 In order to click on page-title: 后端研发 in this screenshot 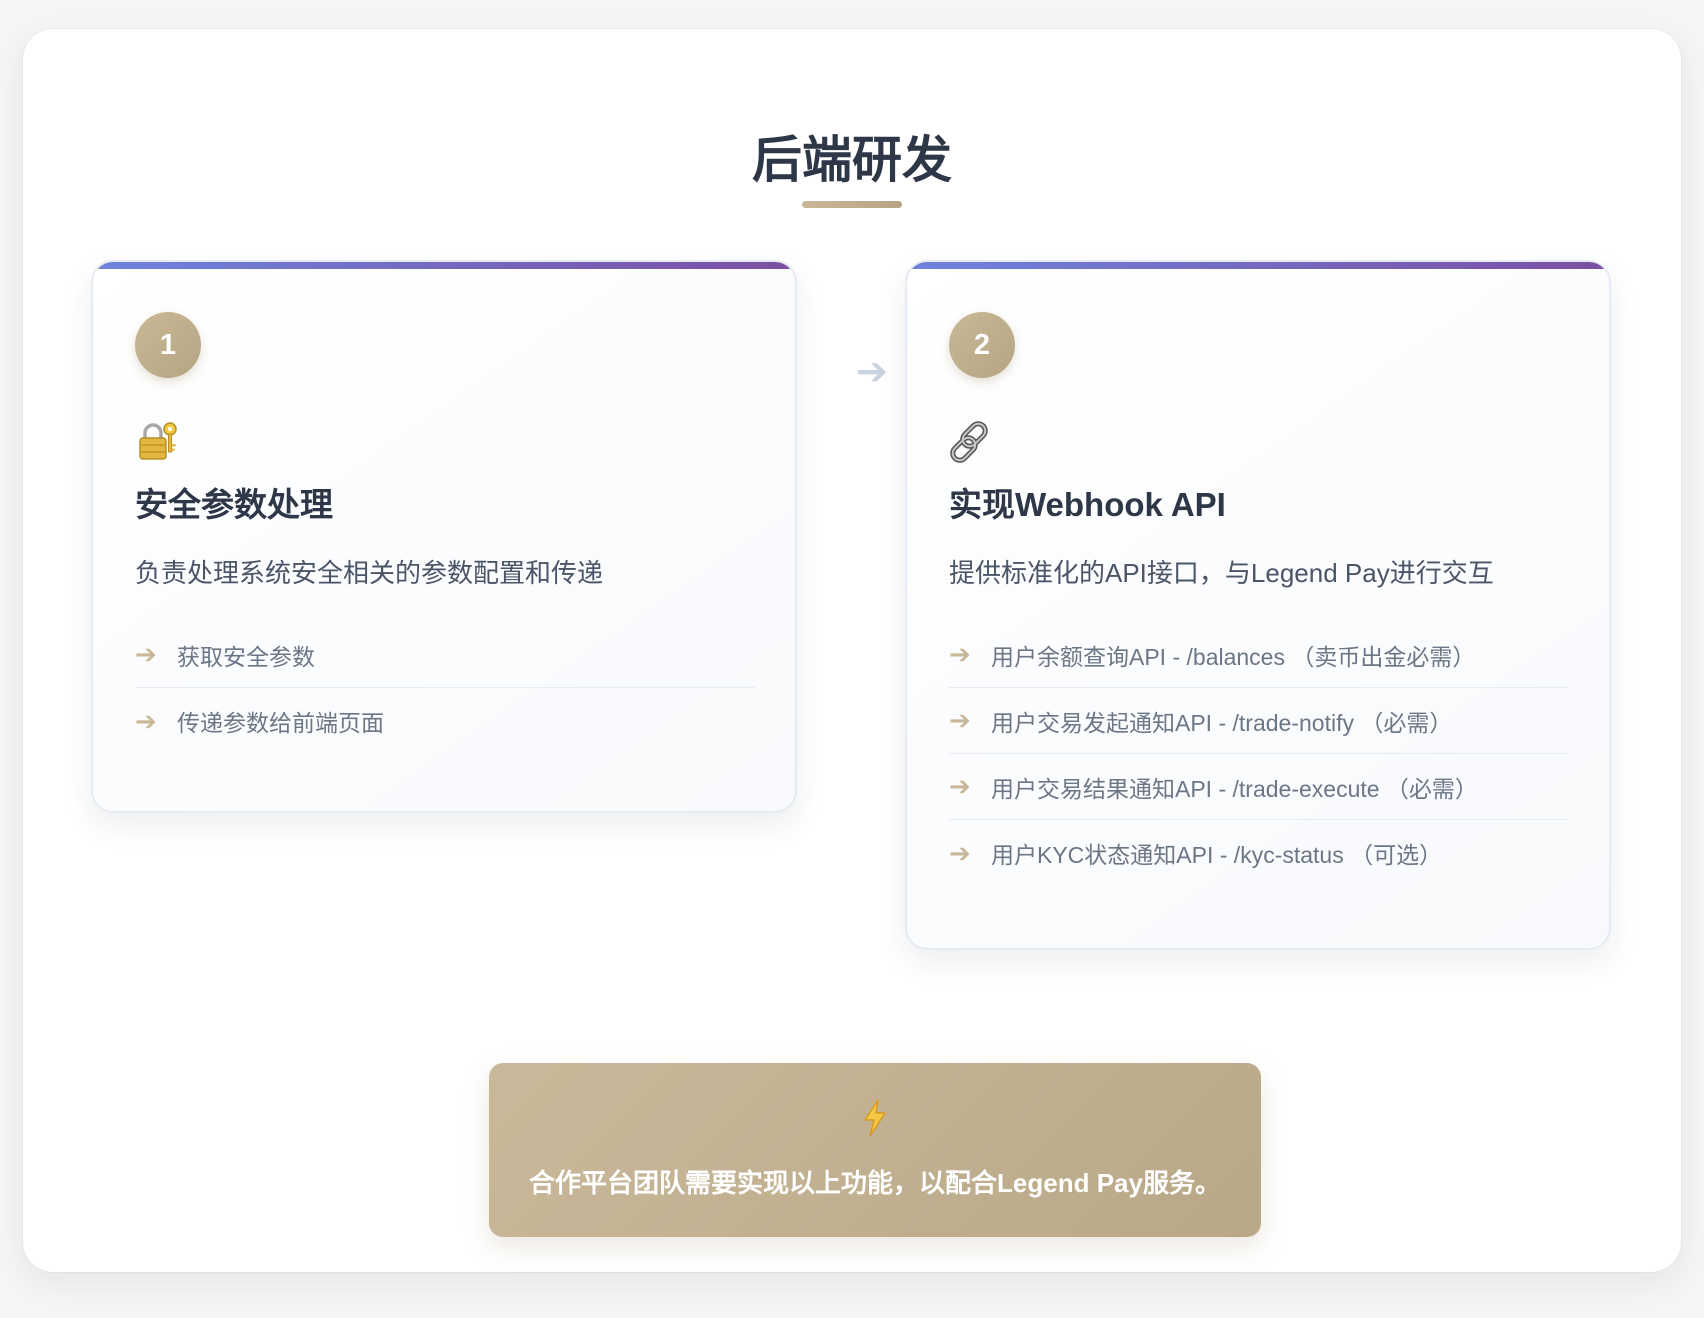, I will do `click(852, 160)`.